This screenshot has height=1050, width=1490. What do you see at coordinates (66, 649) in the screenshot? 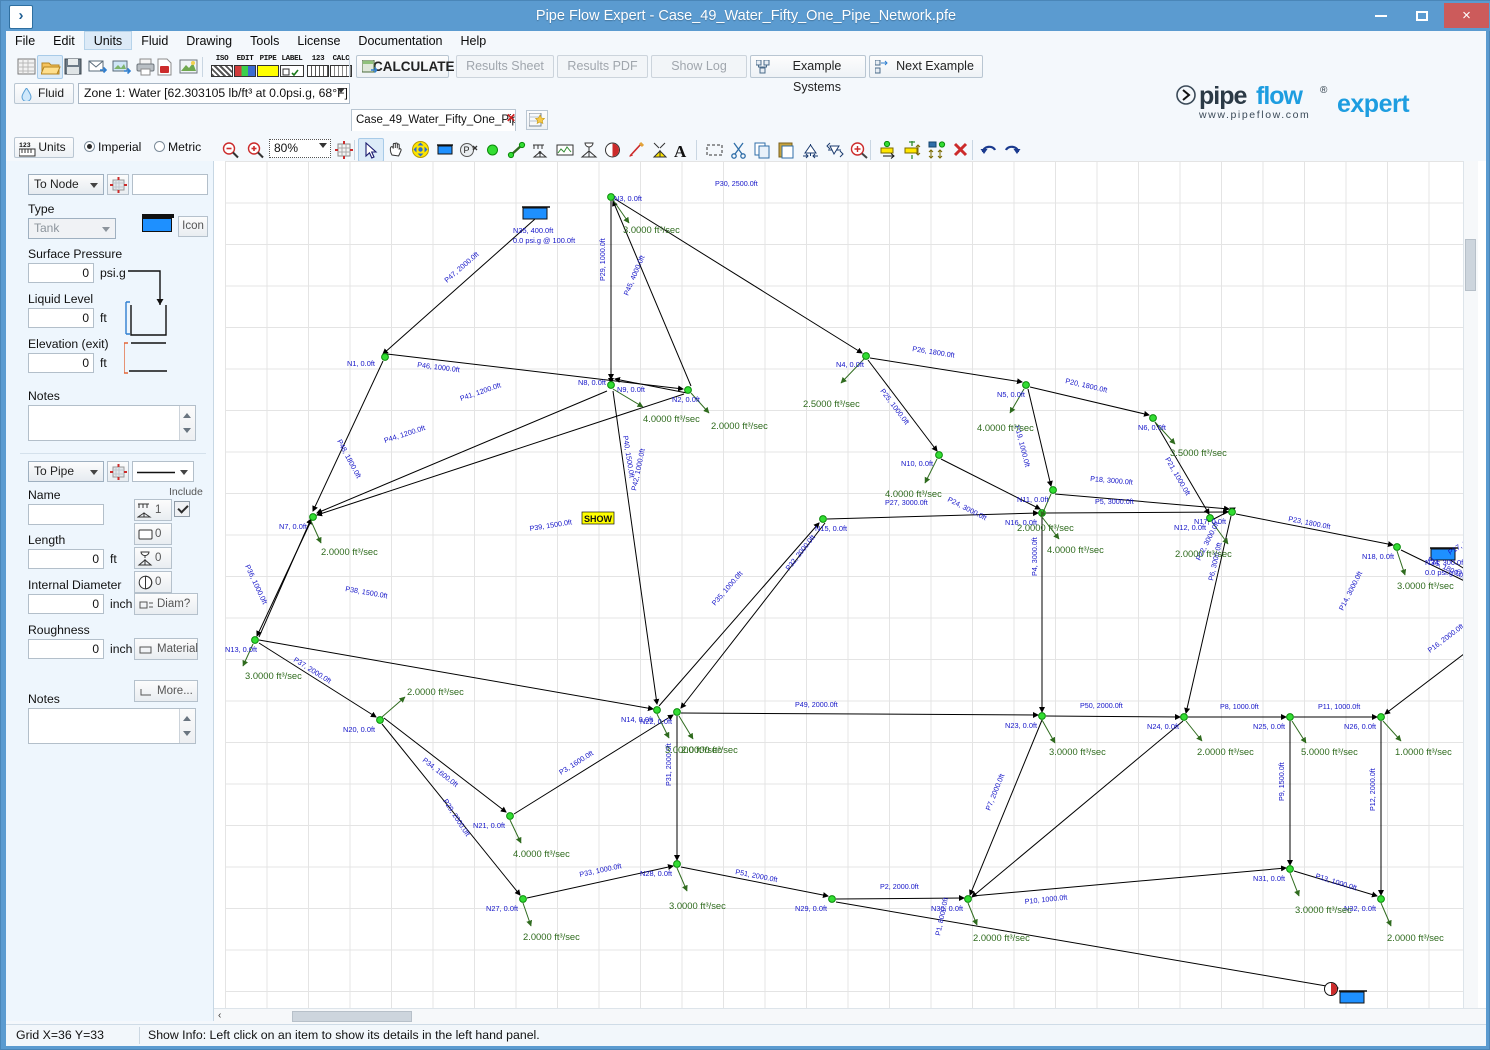
I see `roughness-input: 0` at bounding box center [66, 649].